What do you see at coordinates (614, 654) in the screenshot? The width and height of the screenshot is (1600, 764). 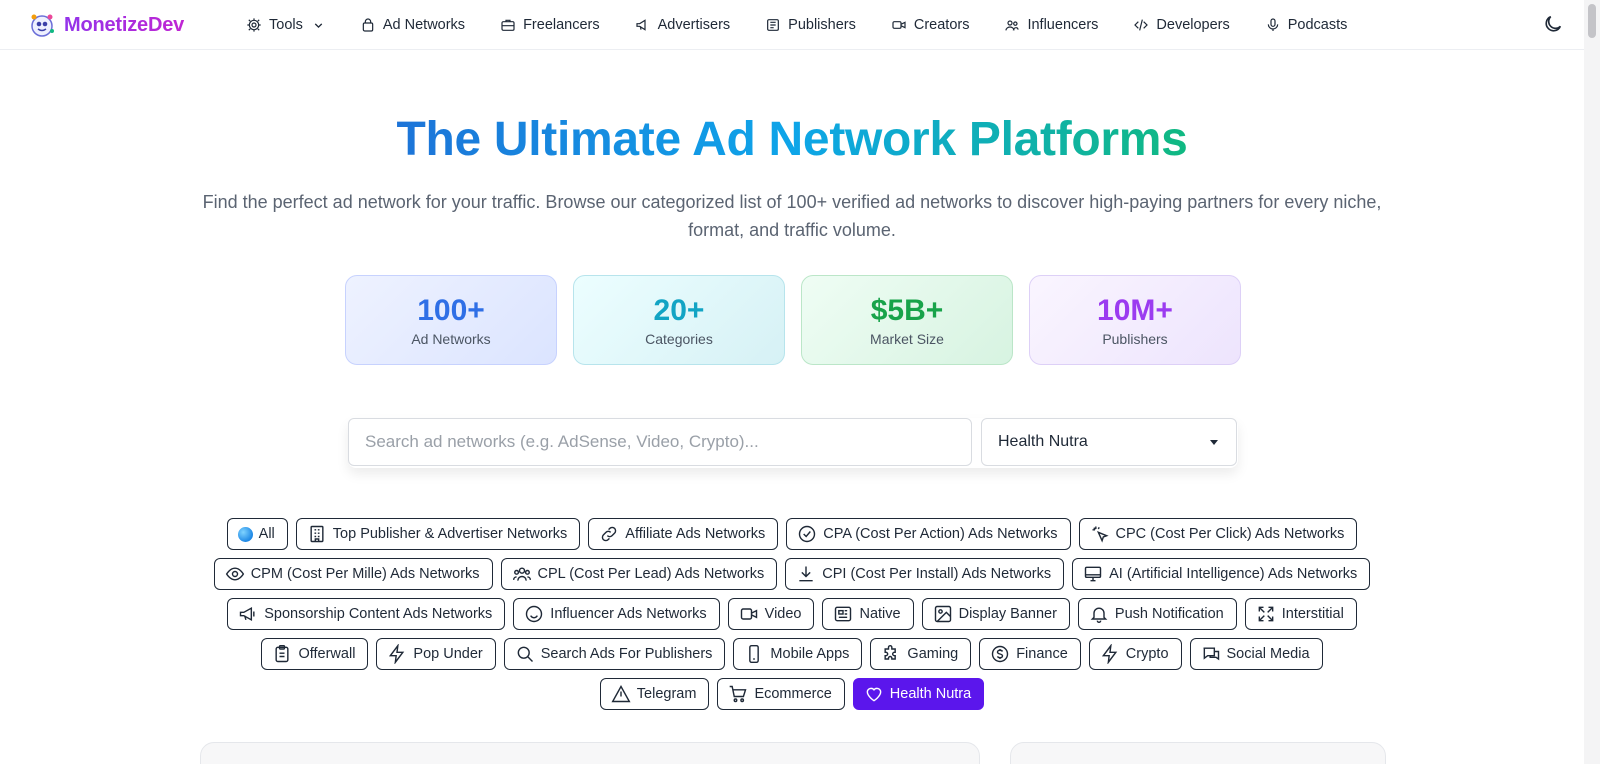 I see `chip-search-ads: Search Ads For Publishers` at bounding box center [614, 654].